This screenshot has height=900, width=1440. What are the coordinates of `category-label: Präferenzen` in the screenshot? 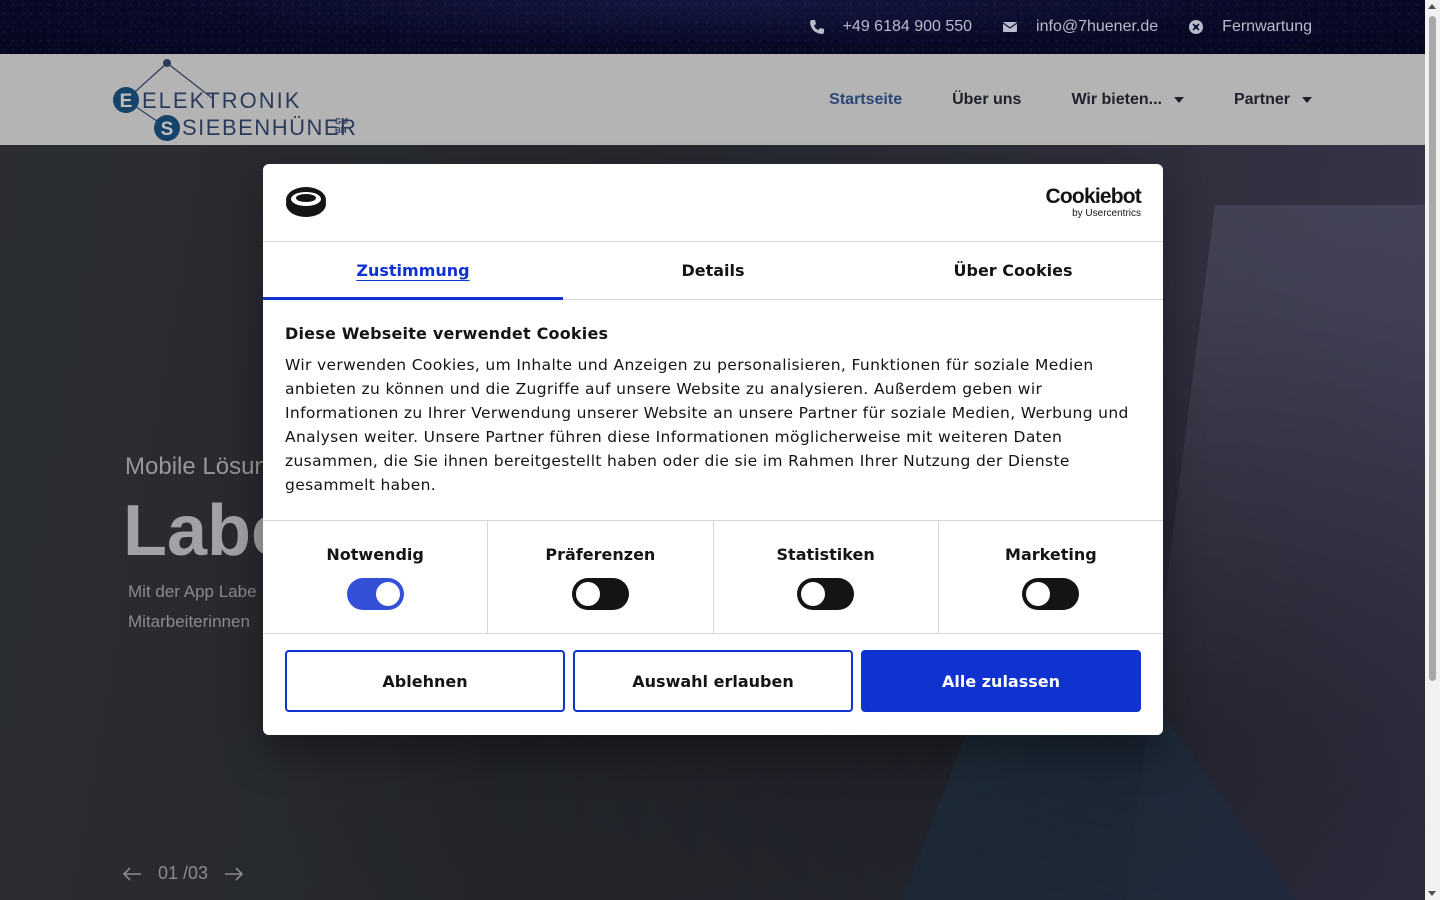 It's located at (600, 554).